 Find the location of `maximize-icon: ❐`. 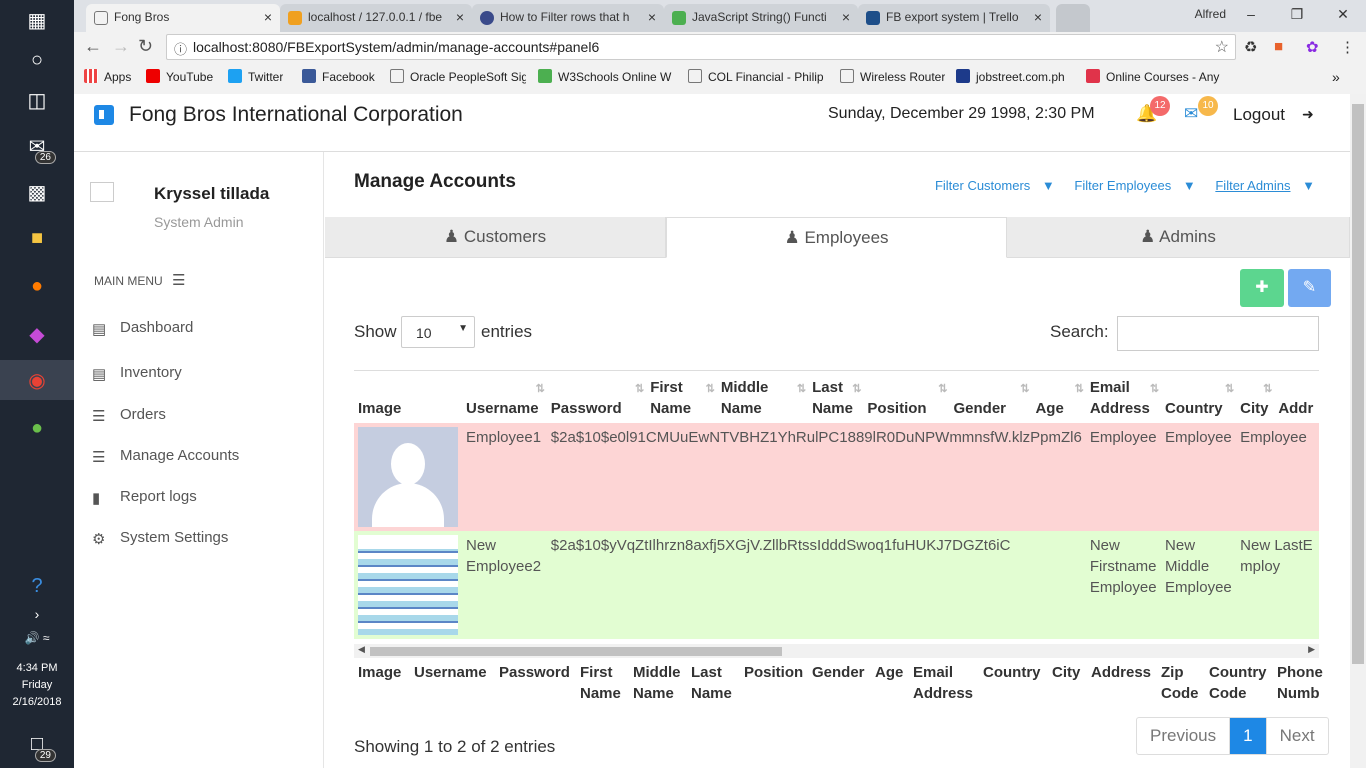

maximize-icon: ❐ is located at coordinates (1297, 15).